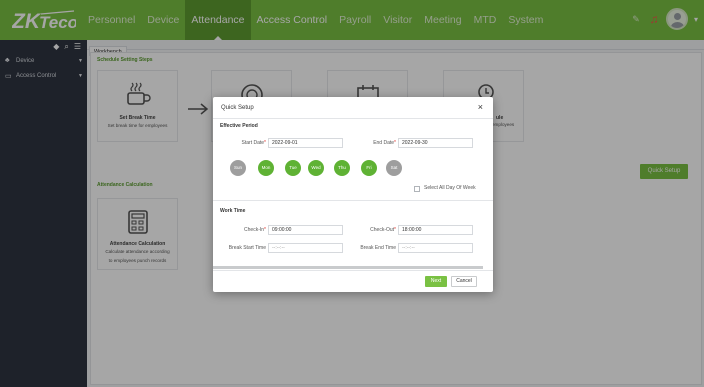 This screenshot has height=387, width=704. I want to click on end-date-input: 2022-09-30, so click(435, 143).